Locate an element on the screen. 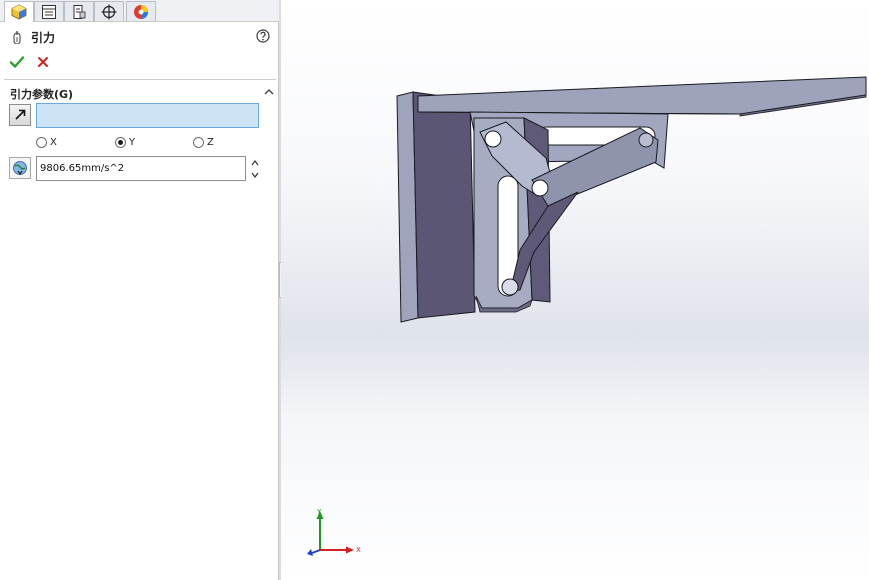 The width and height of the screenshot is (869, 580). gravity-value-field is located at coordinates (141, 168).